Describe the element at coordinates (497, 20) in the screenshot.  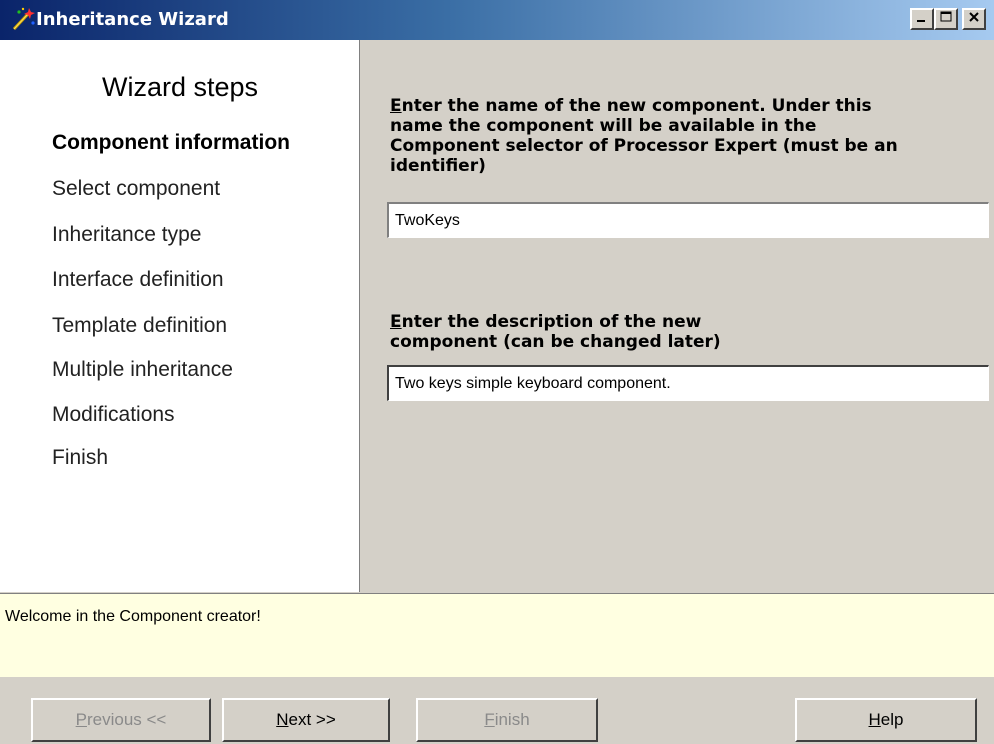
I see `title-bar: Inheritance Wizard` at that location.